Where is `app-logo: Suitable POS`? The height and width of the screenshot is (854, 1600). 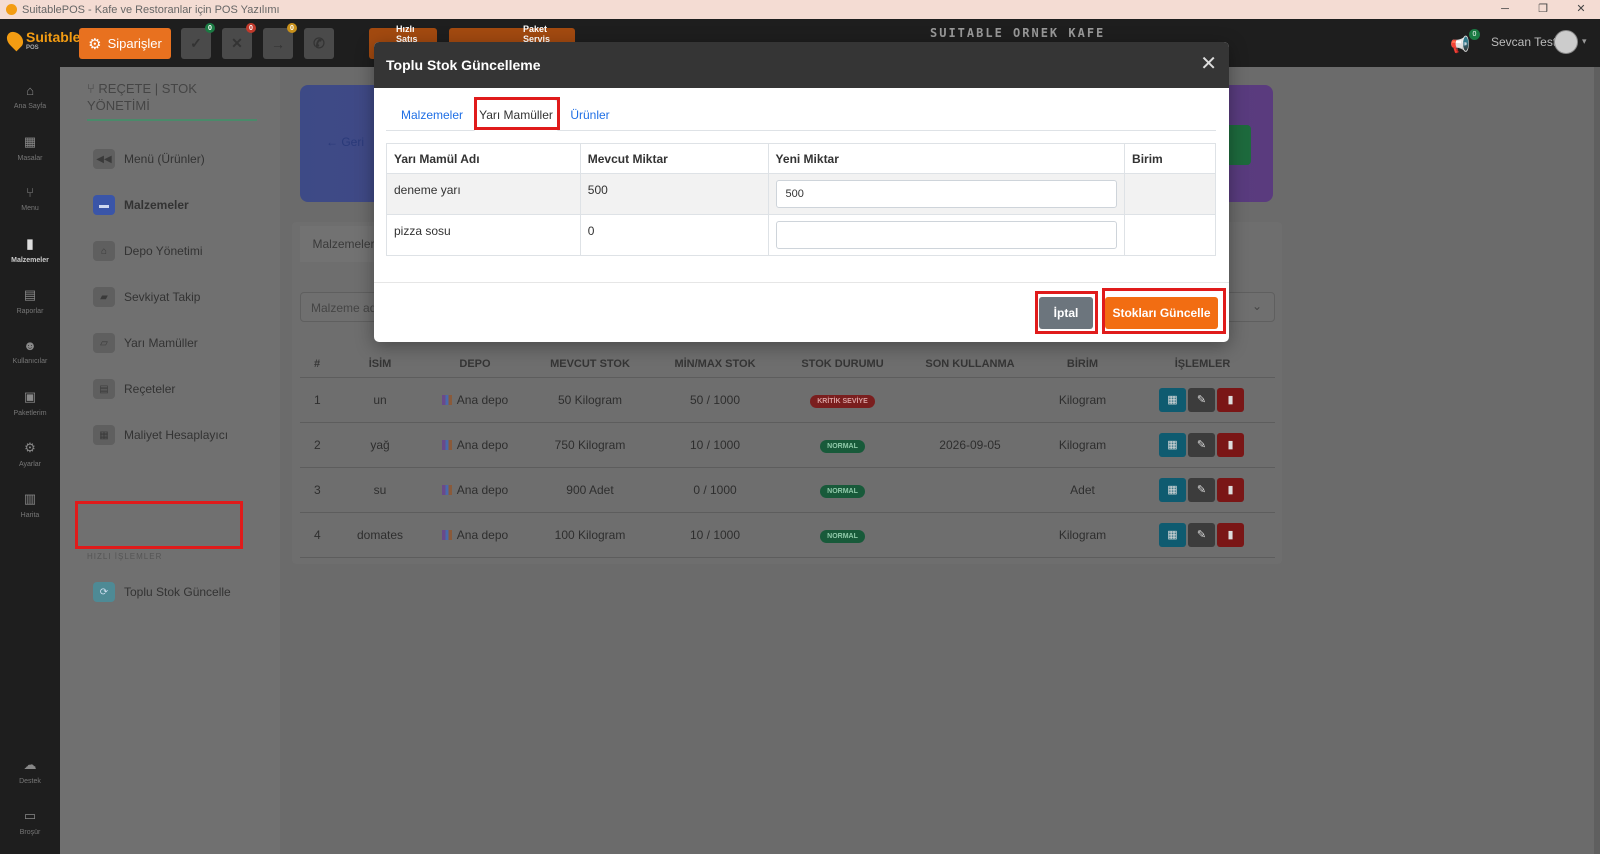
app-logo: Suitable POS is located at coordinates (41, 40).